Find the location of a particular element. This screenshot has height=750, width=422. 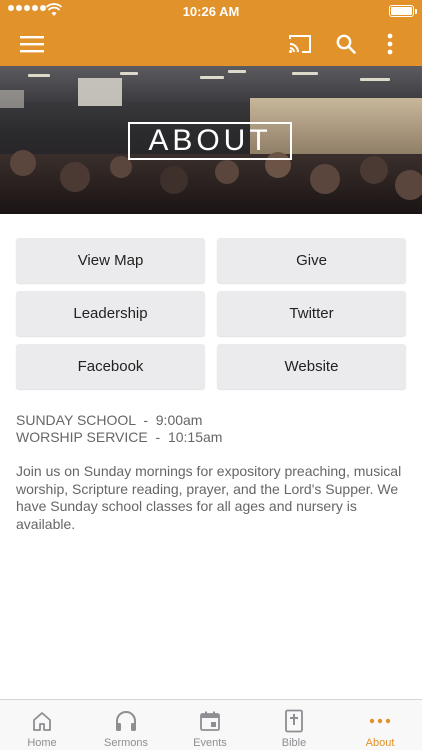

hero-title: ABOUT is located at coordinates (210, 141).